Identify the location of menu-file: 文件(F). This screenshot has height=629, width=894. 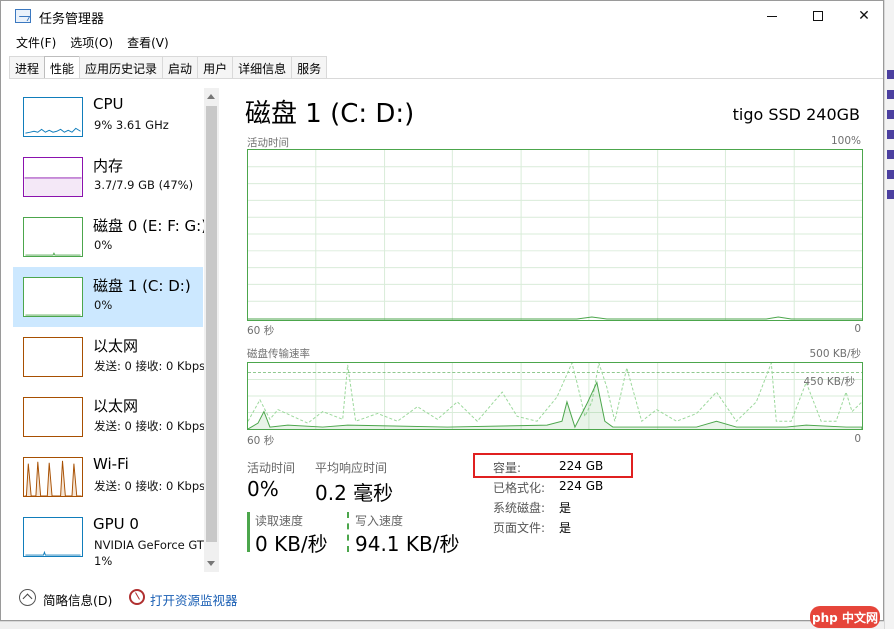
(36, 42).